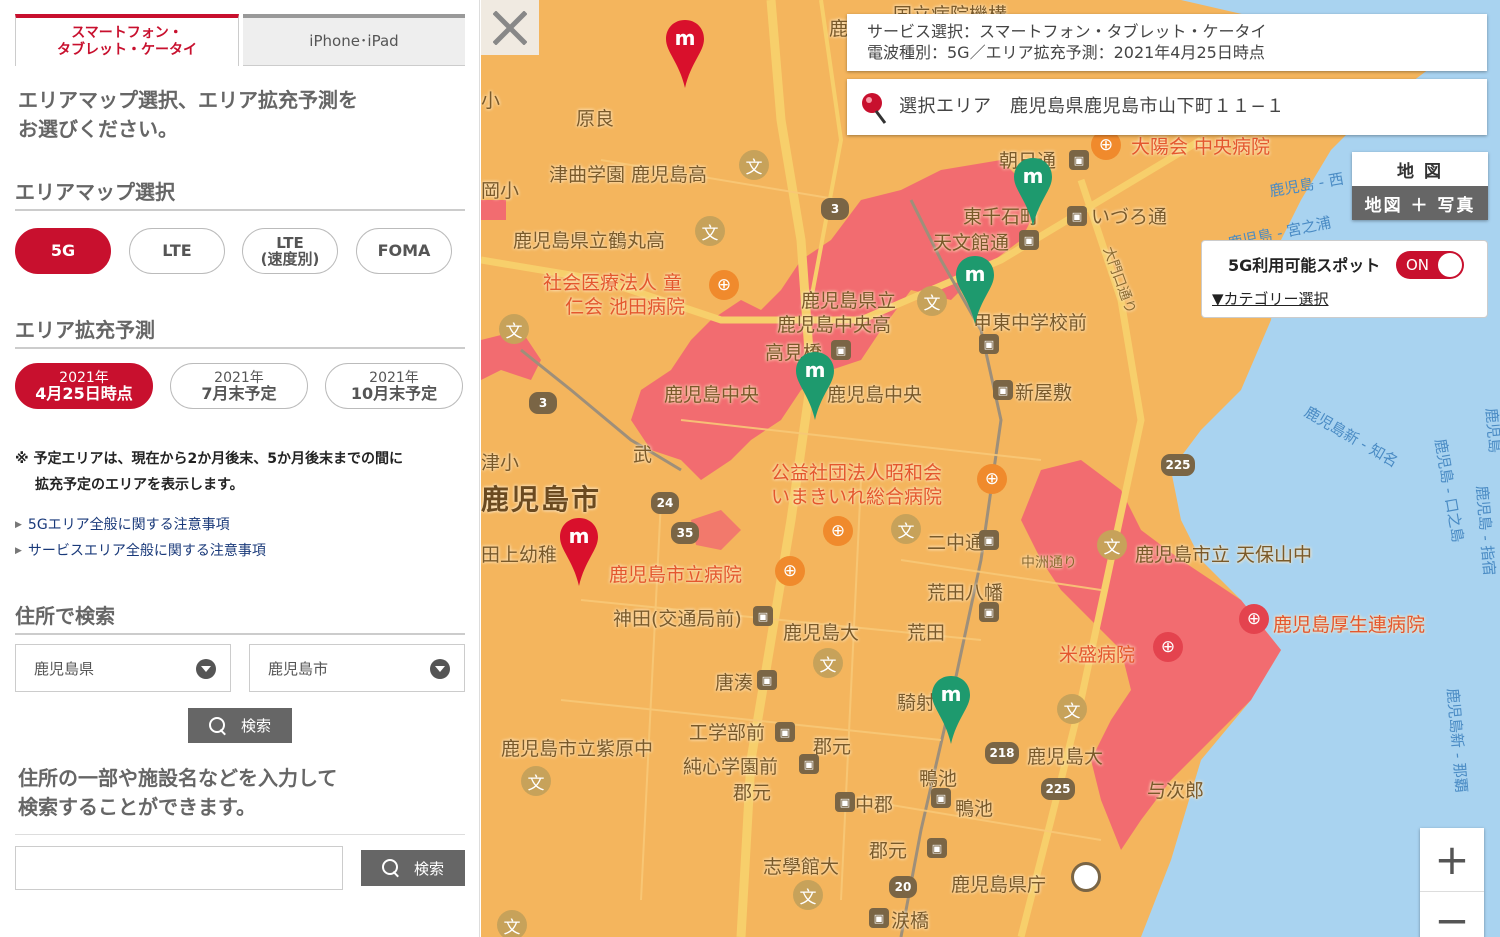 Image resolution: width=1500 pixels, height=937 pixels. Describe the element at coordinates (240, 40) in the screenshot. I see `service-tabs: スマートフォン・ タブレット・ケータイ iPhone･iPad` at that location.